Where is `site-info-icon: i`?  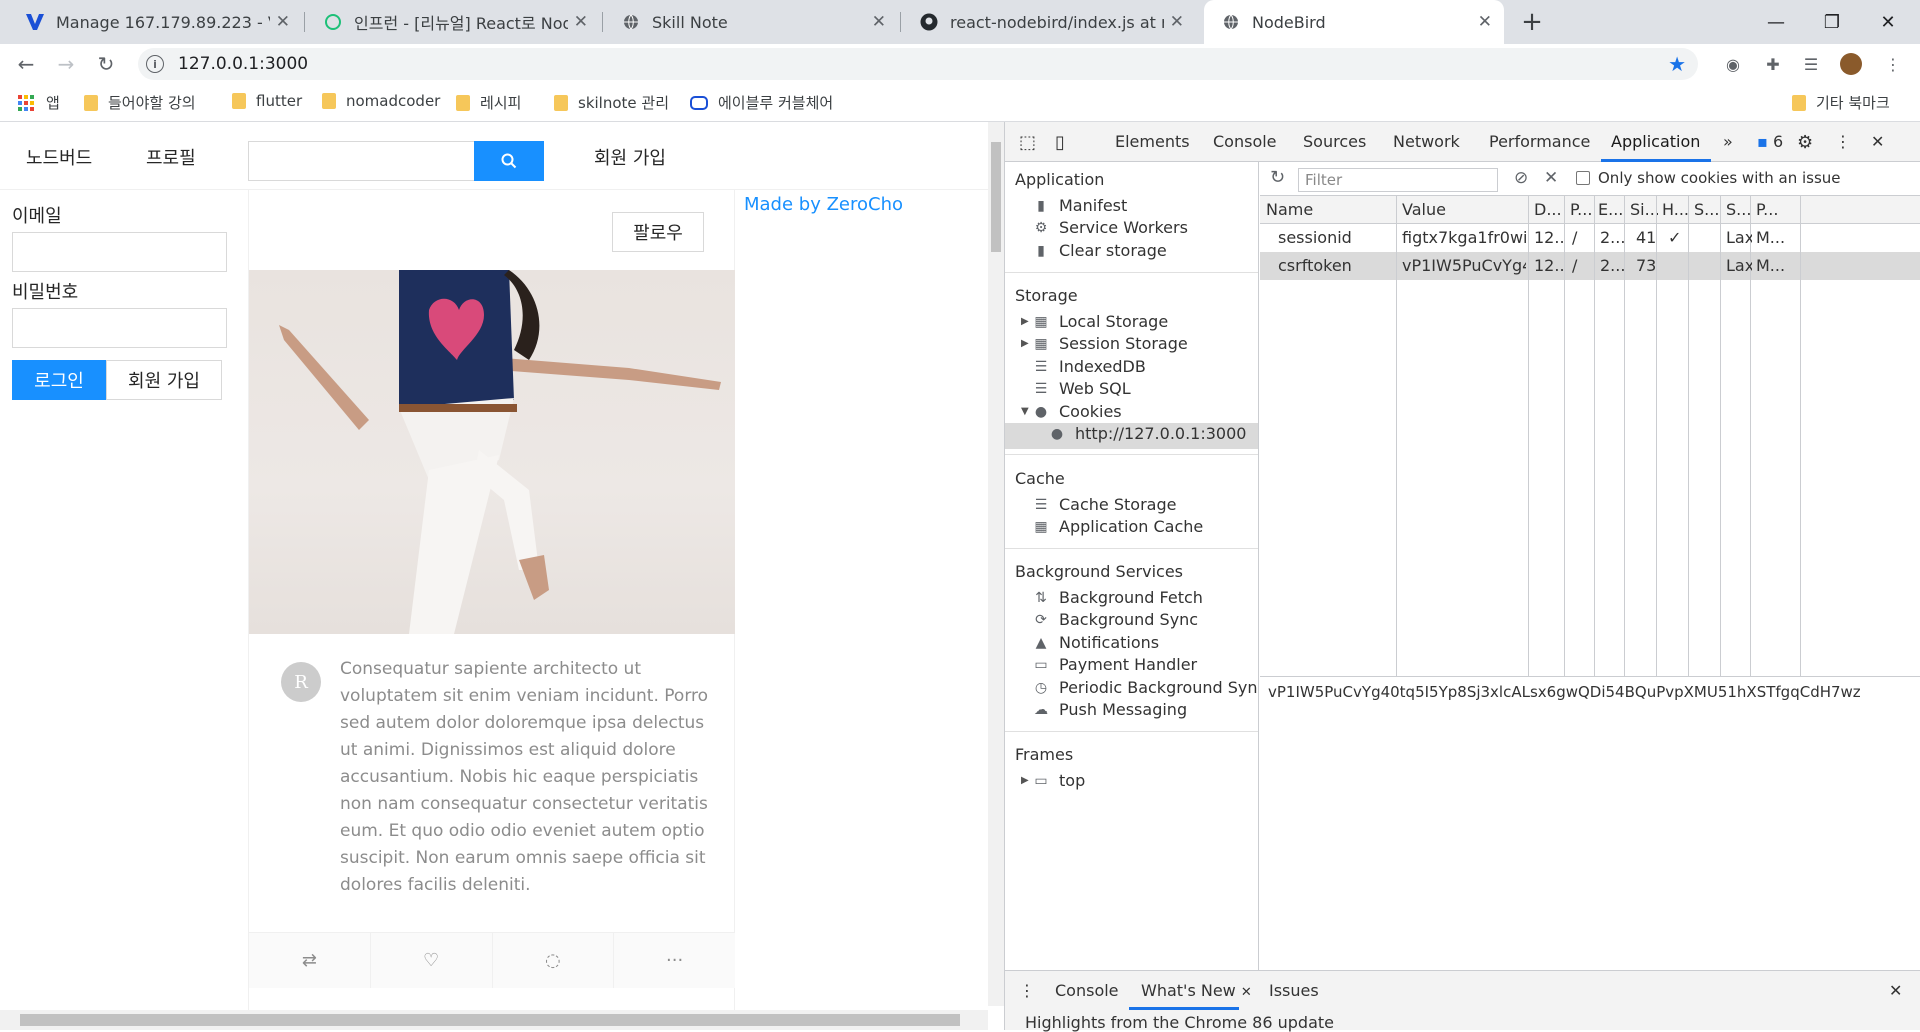 site-info-icon: i is located at coordinates (155, 64).